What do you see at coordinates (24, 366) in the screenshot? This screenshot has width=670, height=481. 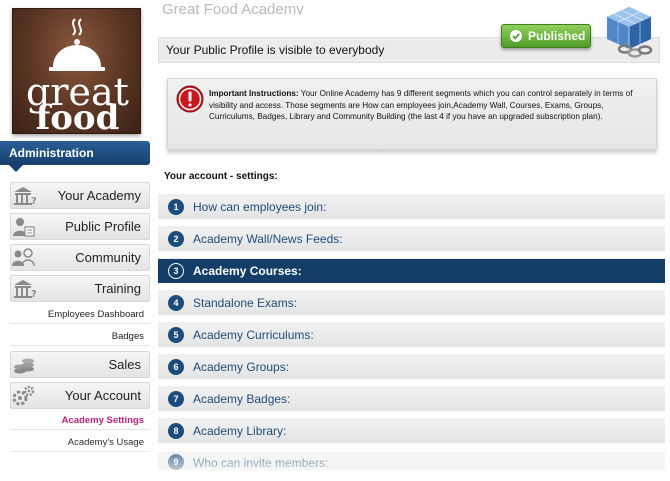 I see `coins-icon` at bounding box center [24, 366].